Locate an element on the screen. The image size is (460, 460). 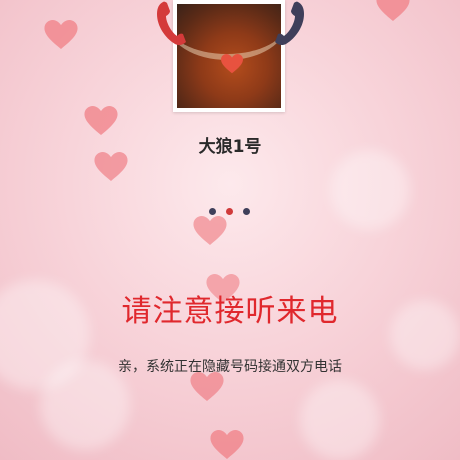
avatar-photo is located at coordinates (229, 56).